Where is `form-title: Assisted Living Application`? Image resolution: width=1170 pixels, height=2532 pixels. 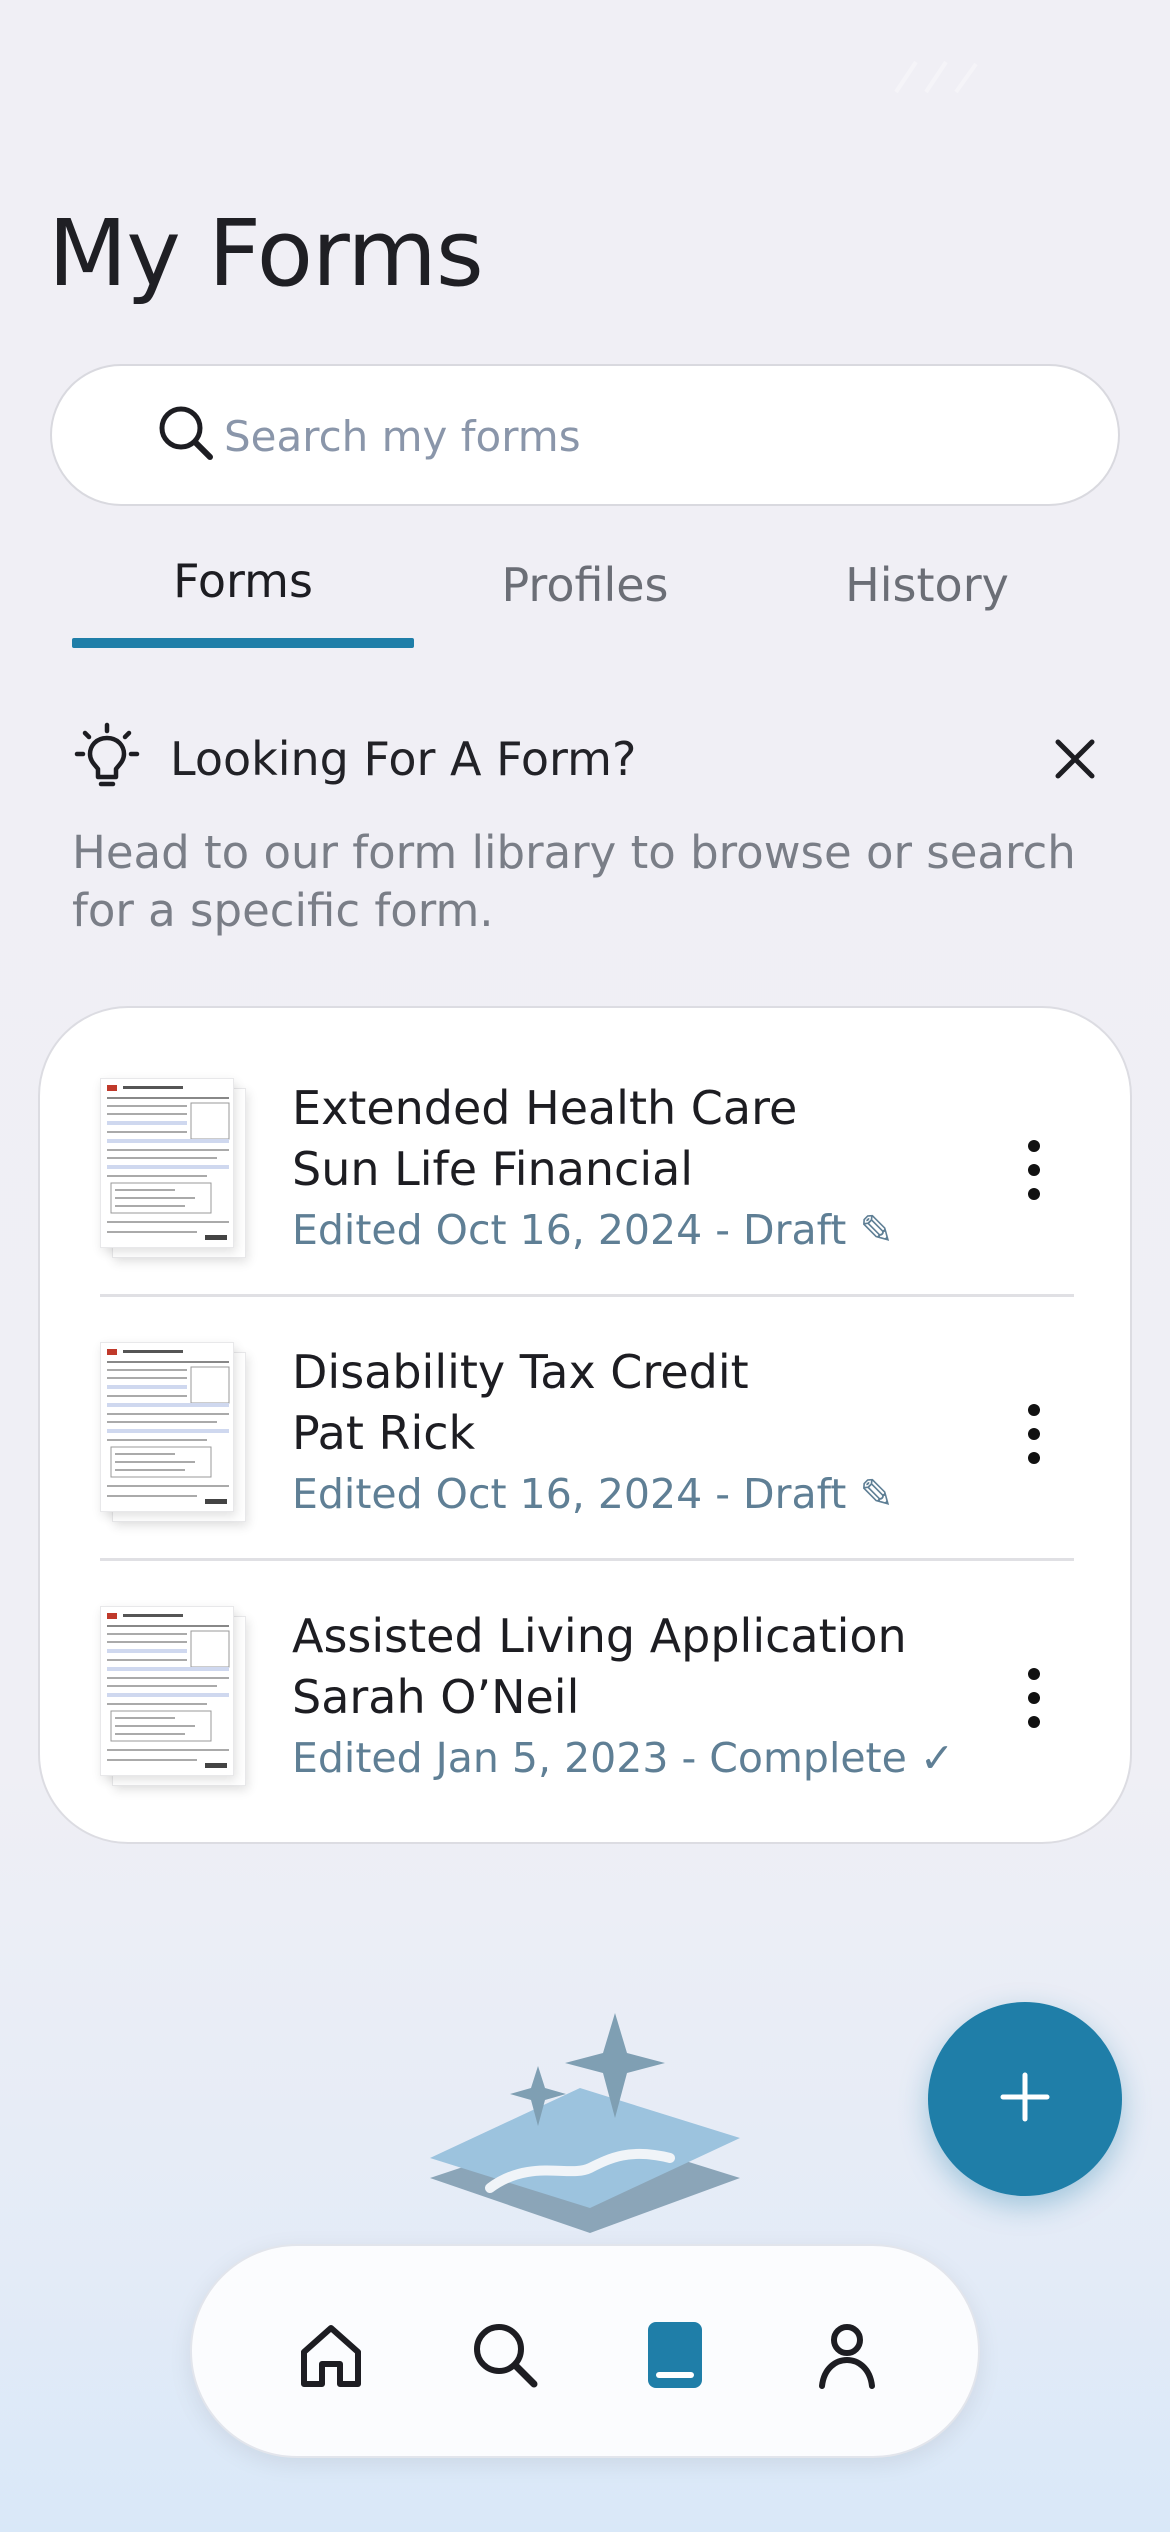
form-title: Assisted Living Application is located at coordinates (599, 1636).